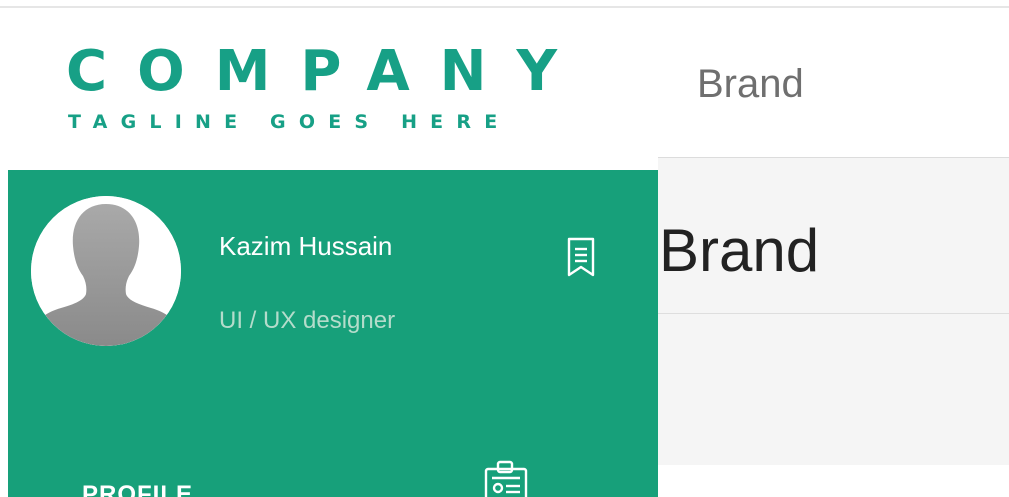  Describe the element at coordinates (289, 122) in the screenshot. I see `logo-tagline: TAGLINE GOES HERE` at that location.